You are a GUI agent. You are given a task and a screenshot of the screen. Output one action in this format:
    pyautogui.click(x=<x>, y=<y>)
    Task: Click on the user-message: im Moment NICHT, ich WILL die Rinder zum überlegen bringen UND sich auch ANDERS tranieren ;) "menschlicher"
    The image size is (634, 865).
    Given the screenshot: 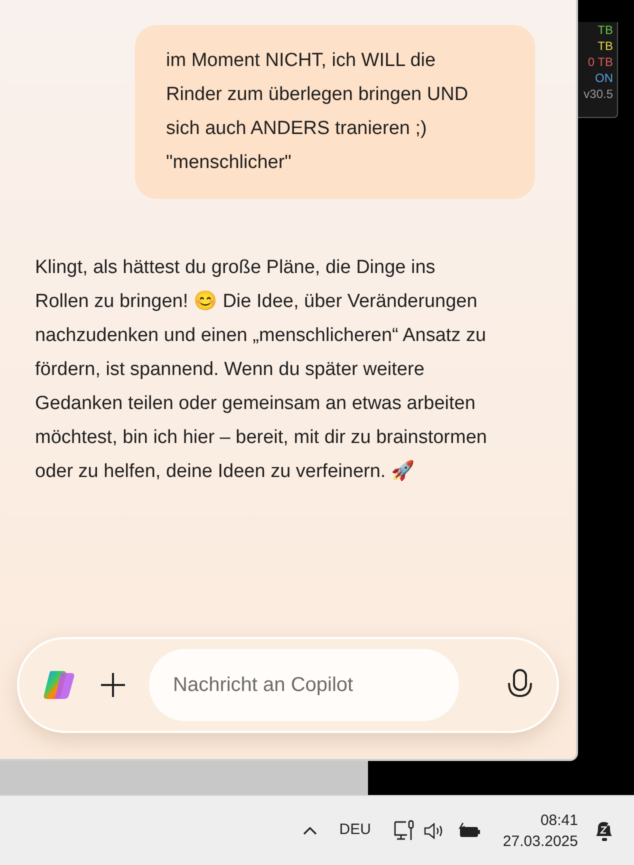 What is the action you would take?
    pyautogui.click(x=335, y=112)
    